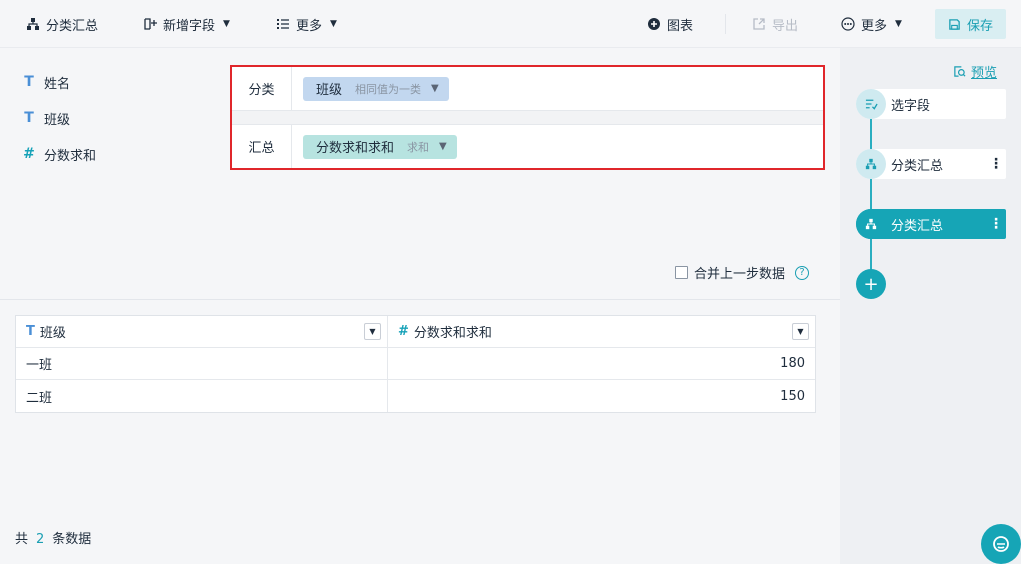 This screenshot has height=564, width=1021. Describe the element at coordinates (785, 26) in the screenshot. I see `export-label: 导出` at that location.